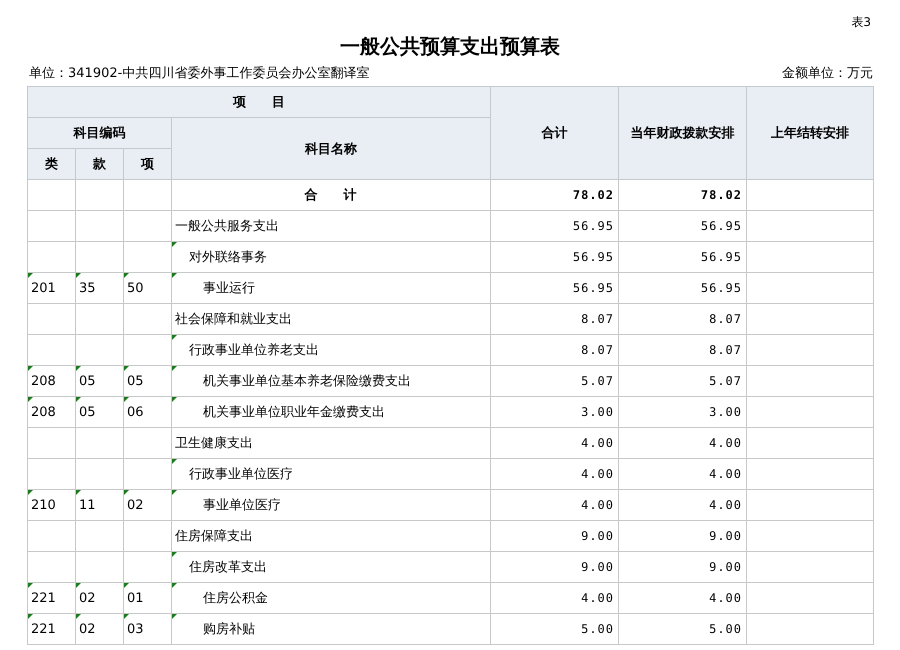 The image size is (900, 650). I want to click on code-cell: 11, so click(100, 505).